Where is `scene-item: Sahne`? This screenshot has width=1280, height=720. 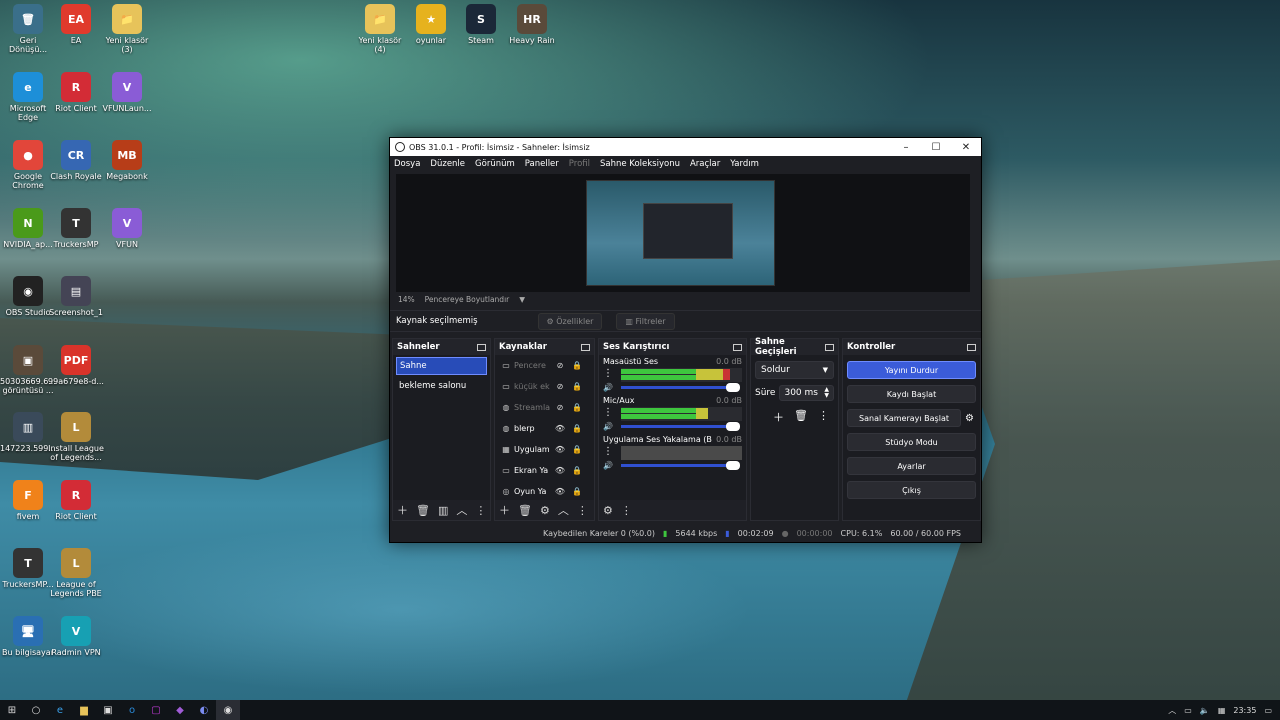
scene-item: Sahne is located at coordinates (441, 366).